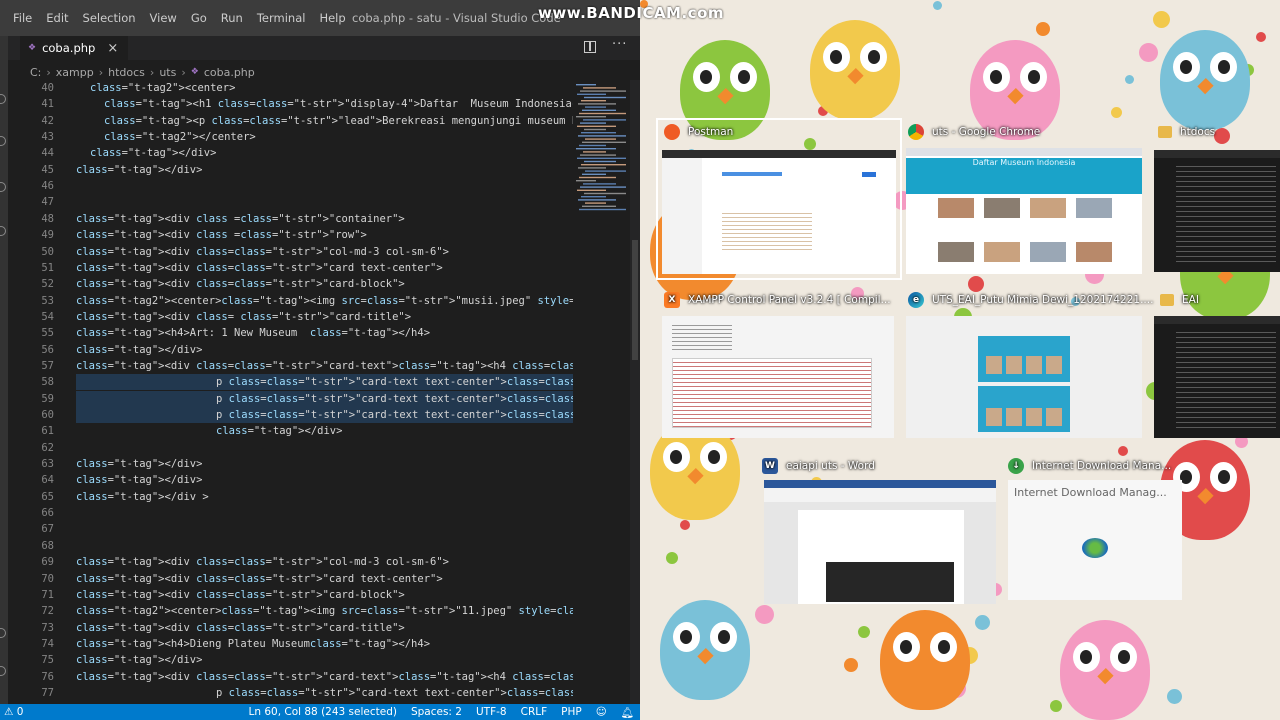 This screenshot has width=1280, height=720. What do you see at coordinates (35, 72) in the screenshot?
I see `breadcrumb-item: C:` at bounding box center [35, 72].